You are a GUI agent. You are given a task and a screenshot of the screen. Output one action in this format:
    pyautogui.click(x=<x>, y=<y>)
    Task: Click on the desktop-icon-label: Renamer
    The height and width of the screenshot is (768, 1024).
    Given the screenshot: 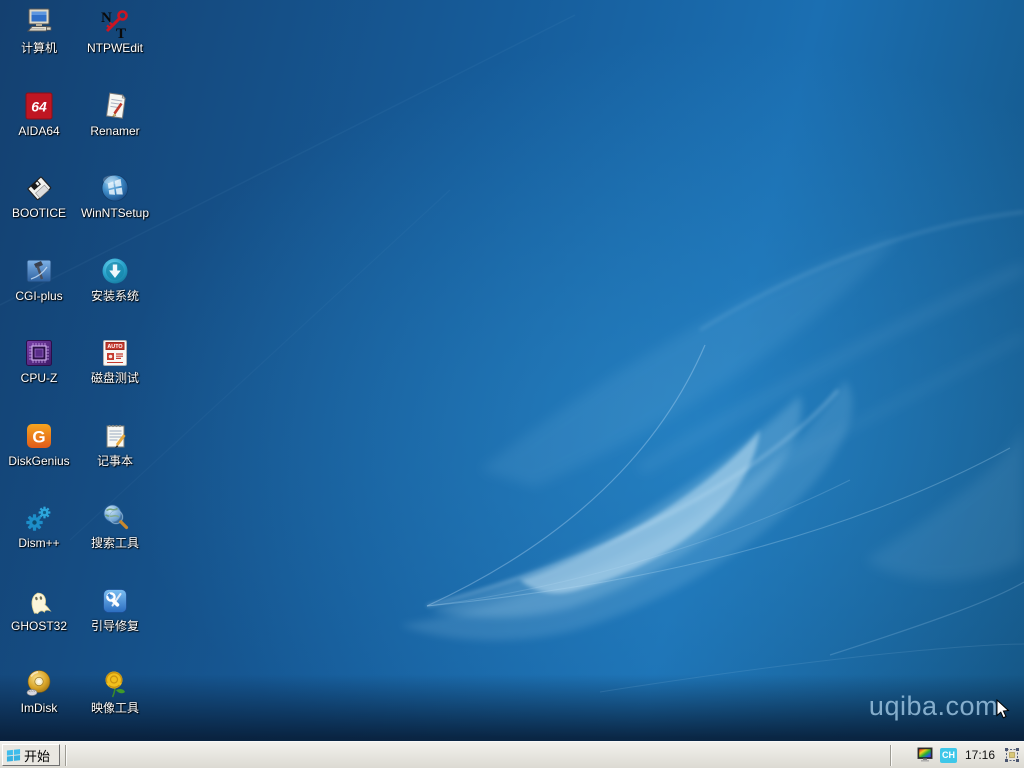 What is the action you would take?
    pyautogui.click(x=115, y=130)
    